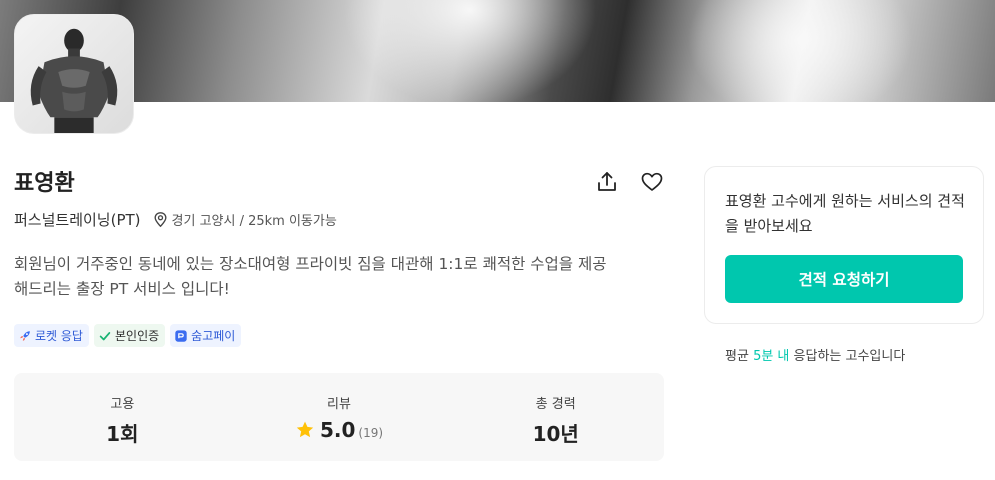 Image resolution: width=995 pixels, height=480 pixels. Describe the element at coordinates (849, 356) in the screenshot. I see `response-suffix: 응답하는 고수입니다` at that location.